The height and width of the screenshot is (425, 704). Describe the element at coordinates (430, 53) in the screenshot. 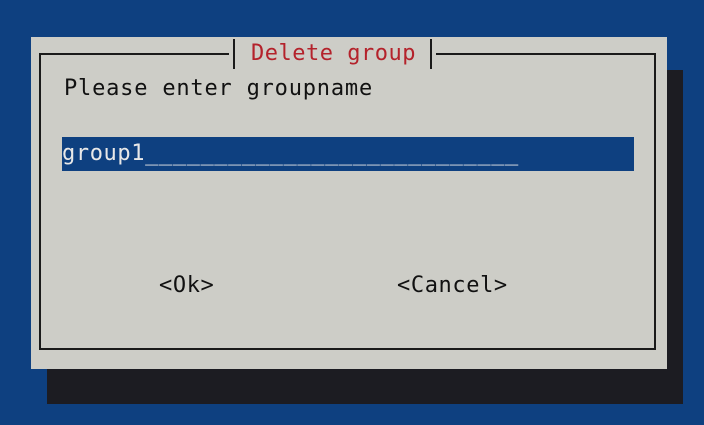

I see `title-right-divider` at that location.